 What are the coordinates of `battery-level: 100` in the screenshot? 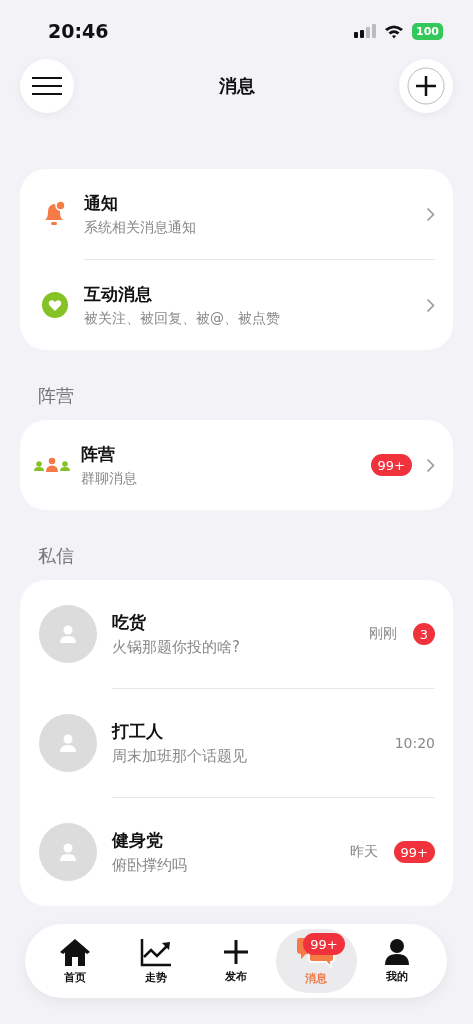 It's located at (427, 31).